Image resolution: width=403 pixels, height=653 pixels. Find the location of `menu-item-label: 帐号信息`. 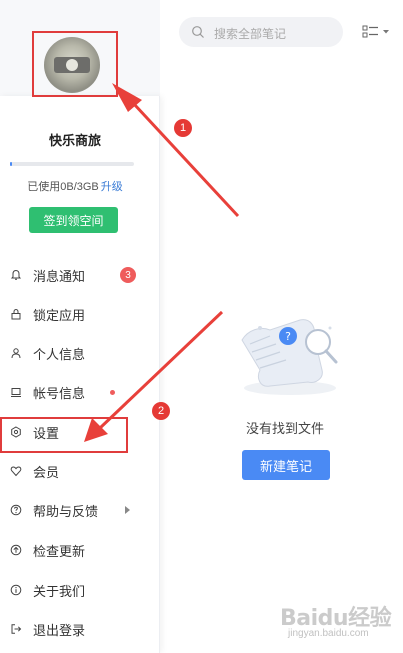

menu-item-label: 帐号信息 is located at coordinates (59, 393).